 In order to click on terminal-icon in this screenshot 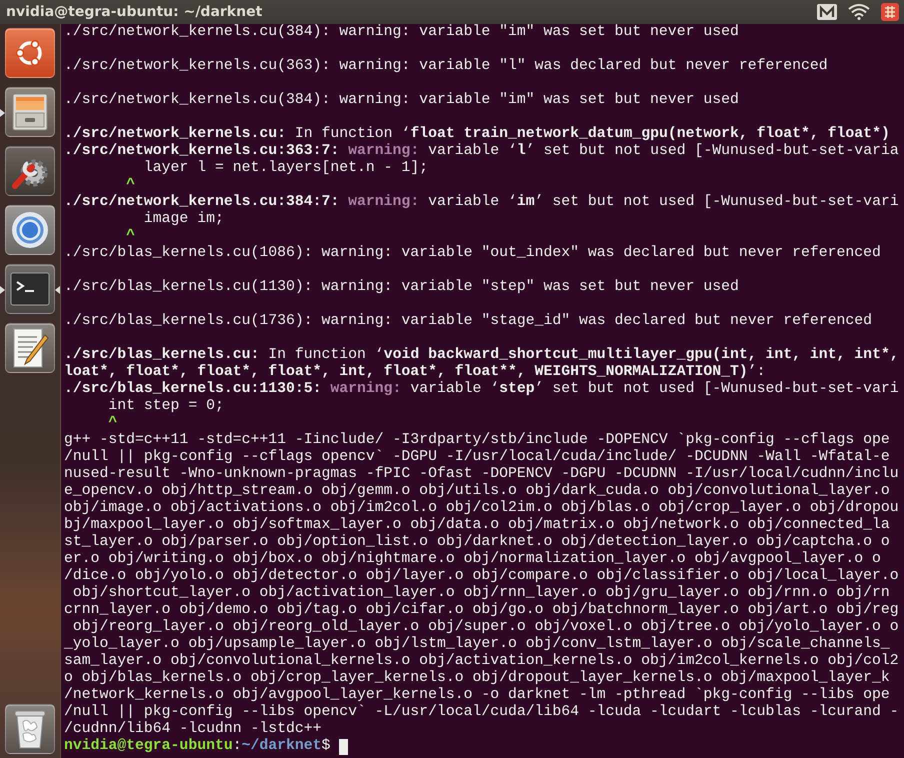, I will do `click(30, 289)`.